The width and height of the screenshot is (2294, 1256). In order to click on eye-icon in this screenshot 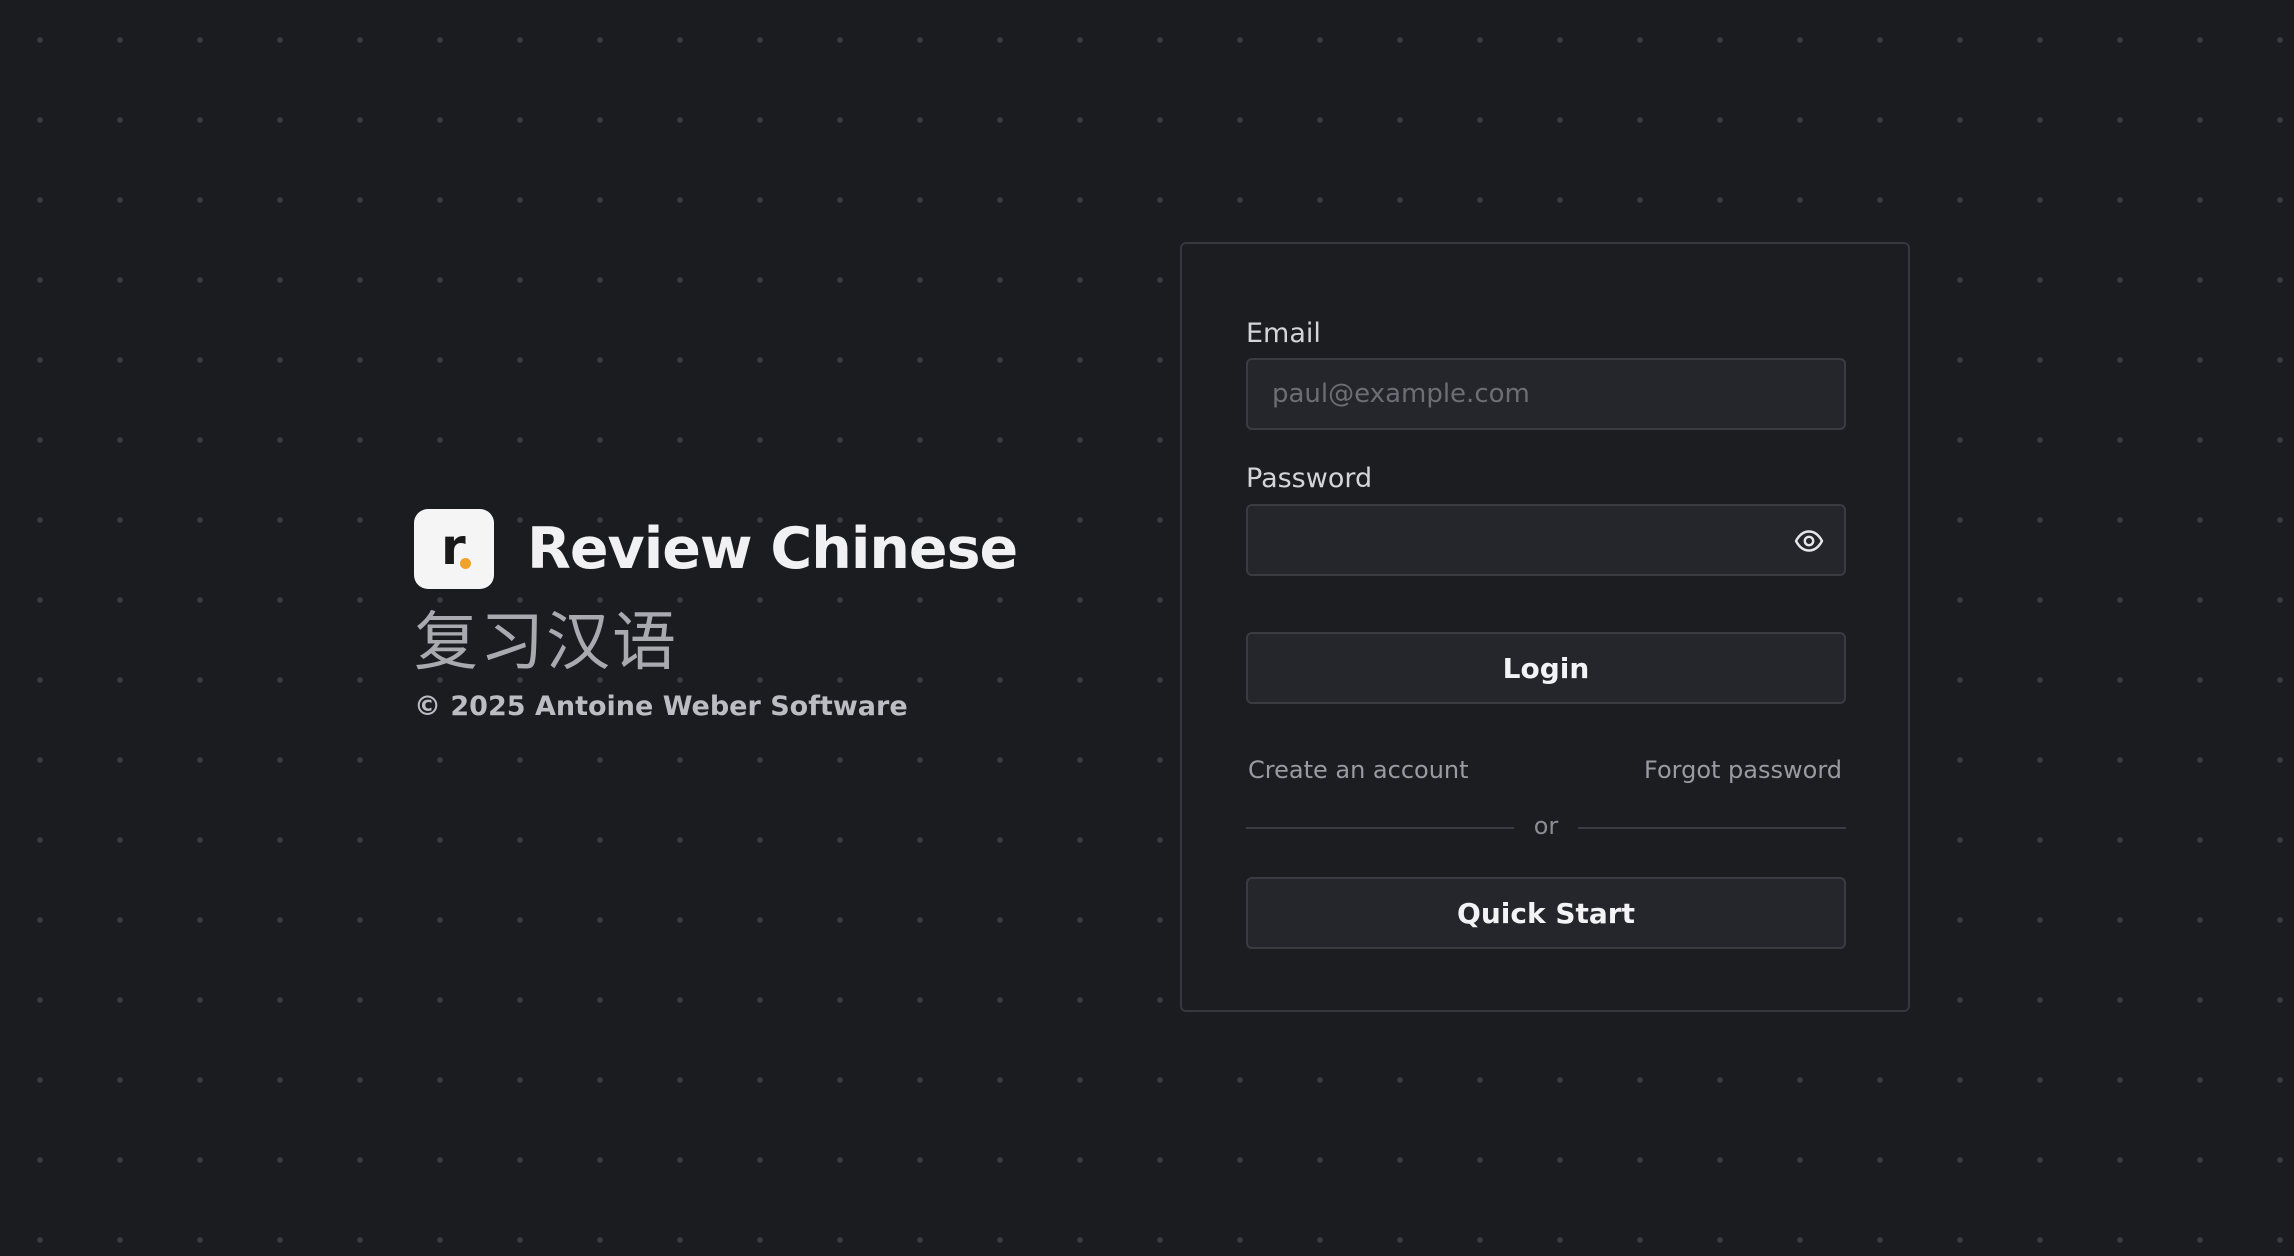, I will do `click(1809, 541)`.